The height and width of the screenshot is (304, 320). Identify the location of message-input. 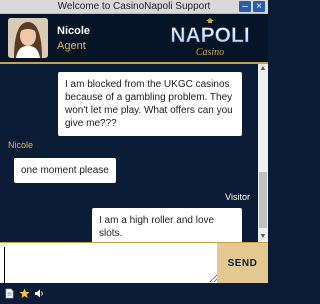
(111, 265).